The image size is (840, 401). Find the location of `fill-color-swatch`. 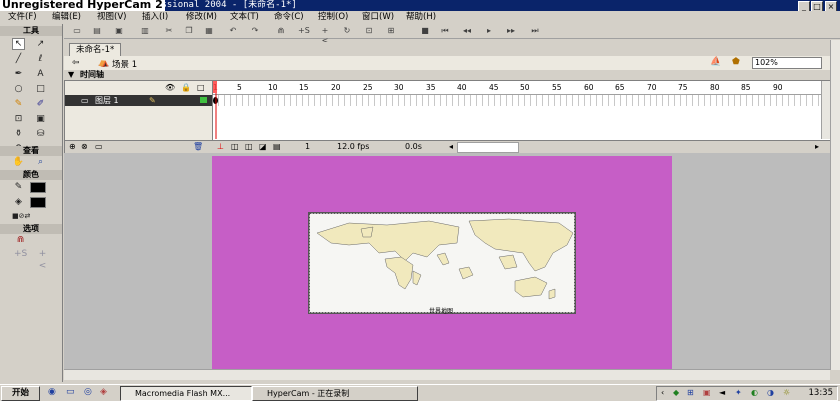

fill-color-swatch is located at coordinates (38, 202).